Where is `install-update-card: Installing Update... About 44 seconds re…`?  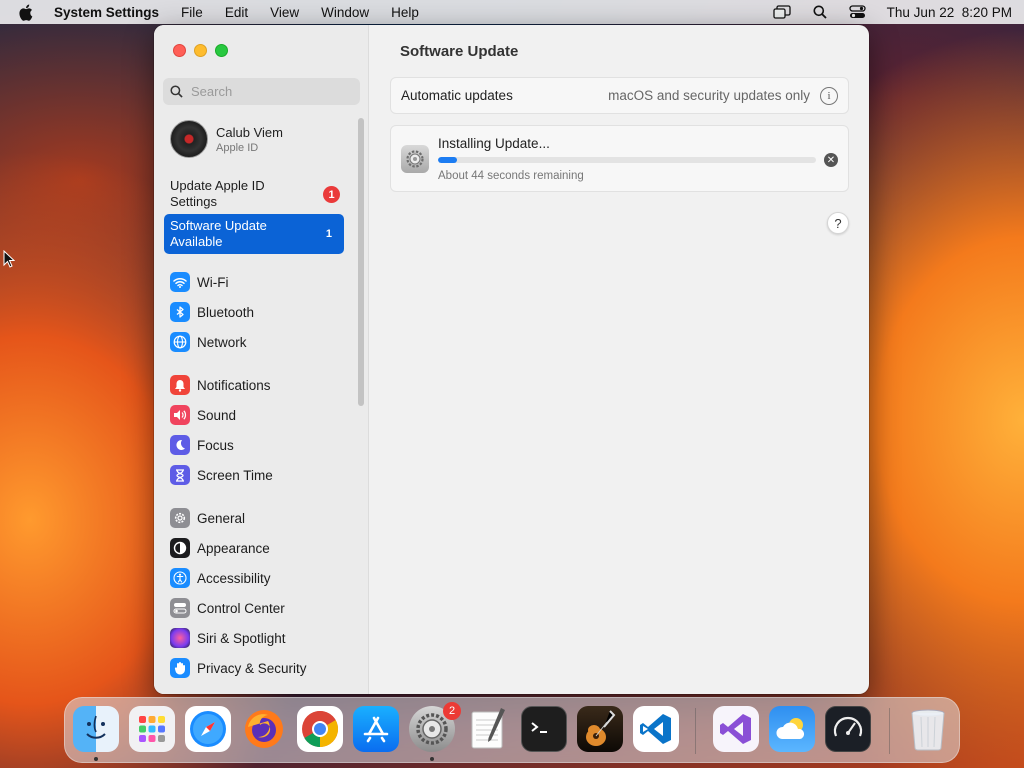 install-update-card: Installing Update... About 44 seconds re… is located at coordinates (619, 158).